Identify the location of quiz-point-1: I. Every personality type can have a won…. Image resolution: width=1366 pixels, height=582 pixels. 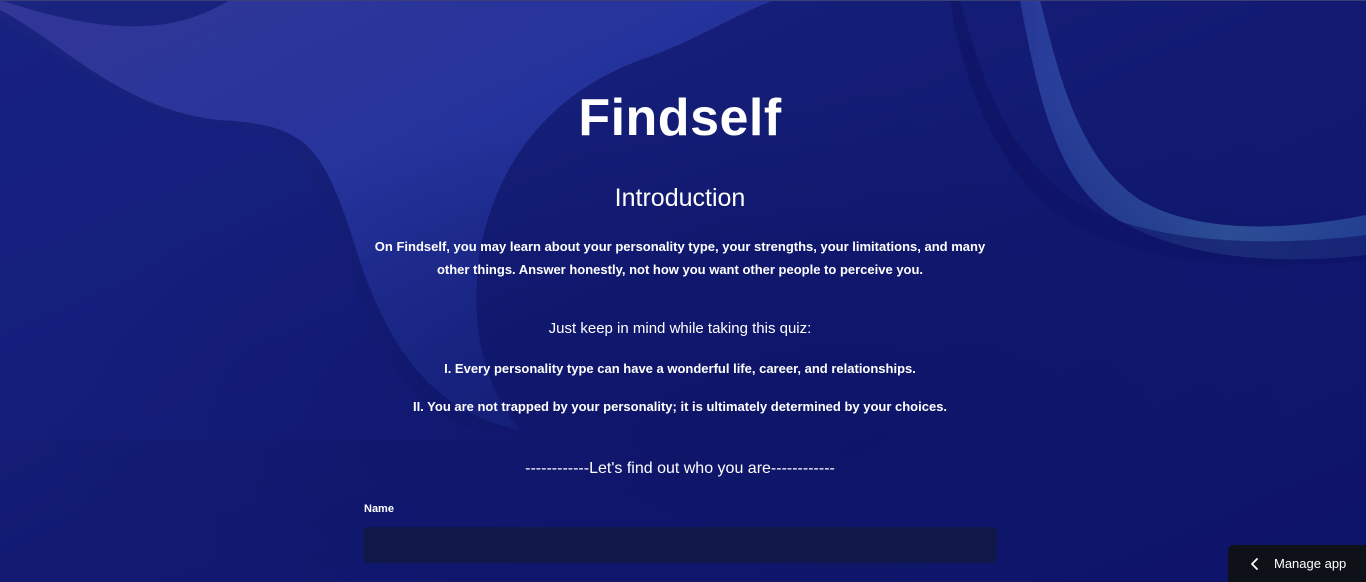
(680, 368).